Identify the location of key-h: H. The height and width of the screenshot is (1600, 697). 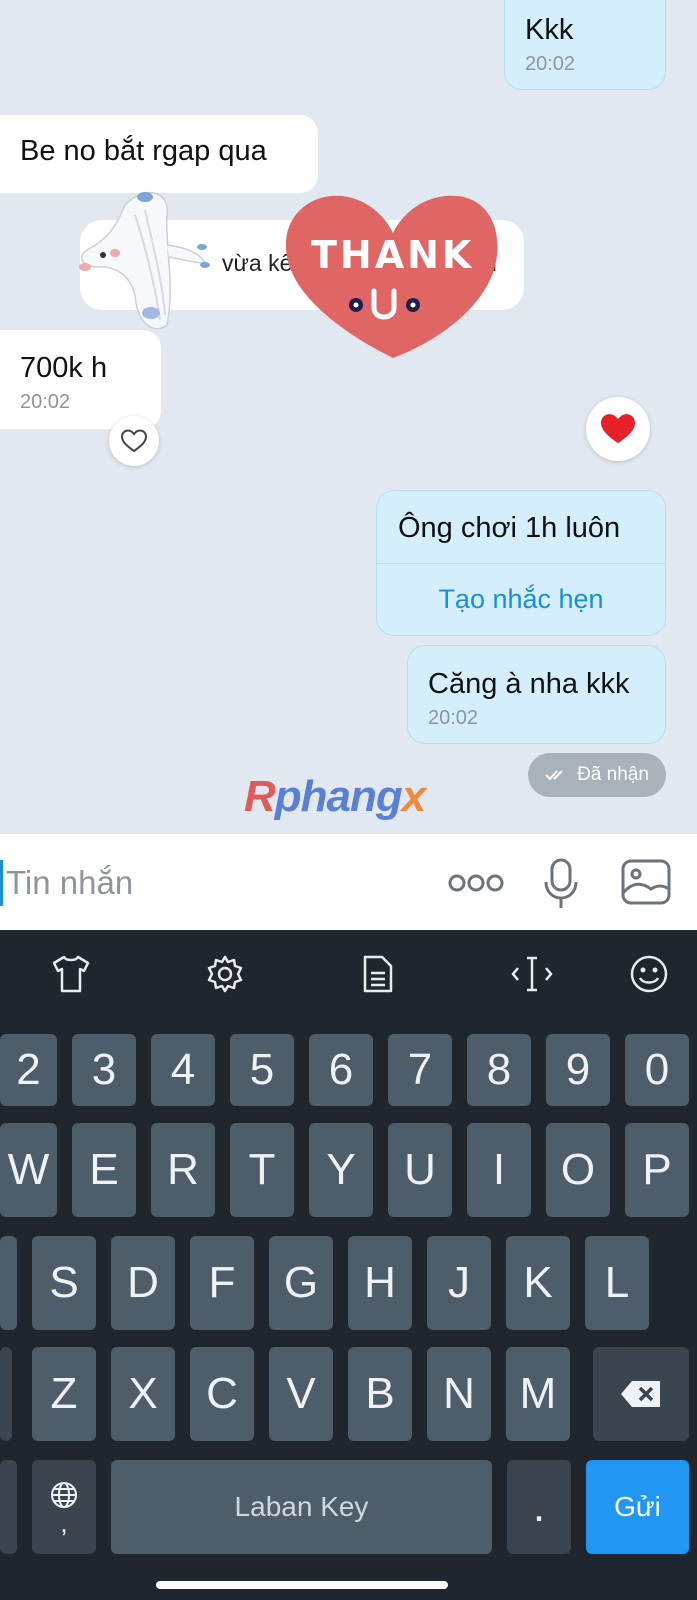
(380, 1283).